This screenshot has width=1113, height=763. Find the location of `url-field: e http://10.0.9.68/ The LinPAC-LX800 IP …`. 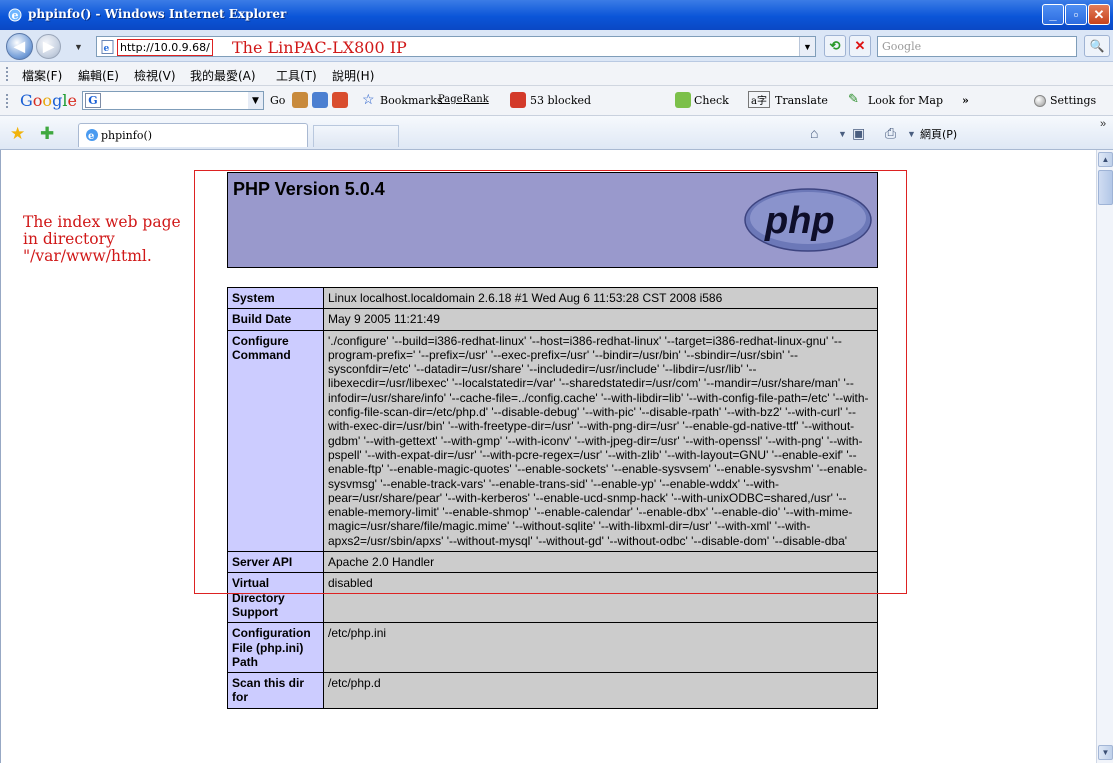

url-field: e http://10.0.9.68/ The LinPAC-LX800 IP … is located at coordinates (456, 46).